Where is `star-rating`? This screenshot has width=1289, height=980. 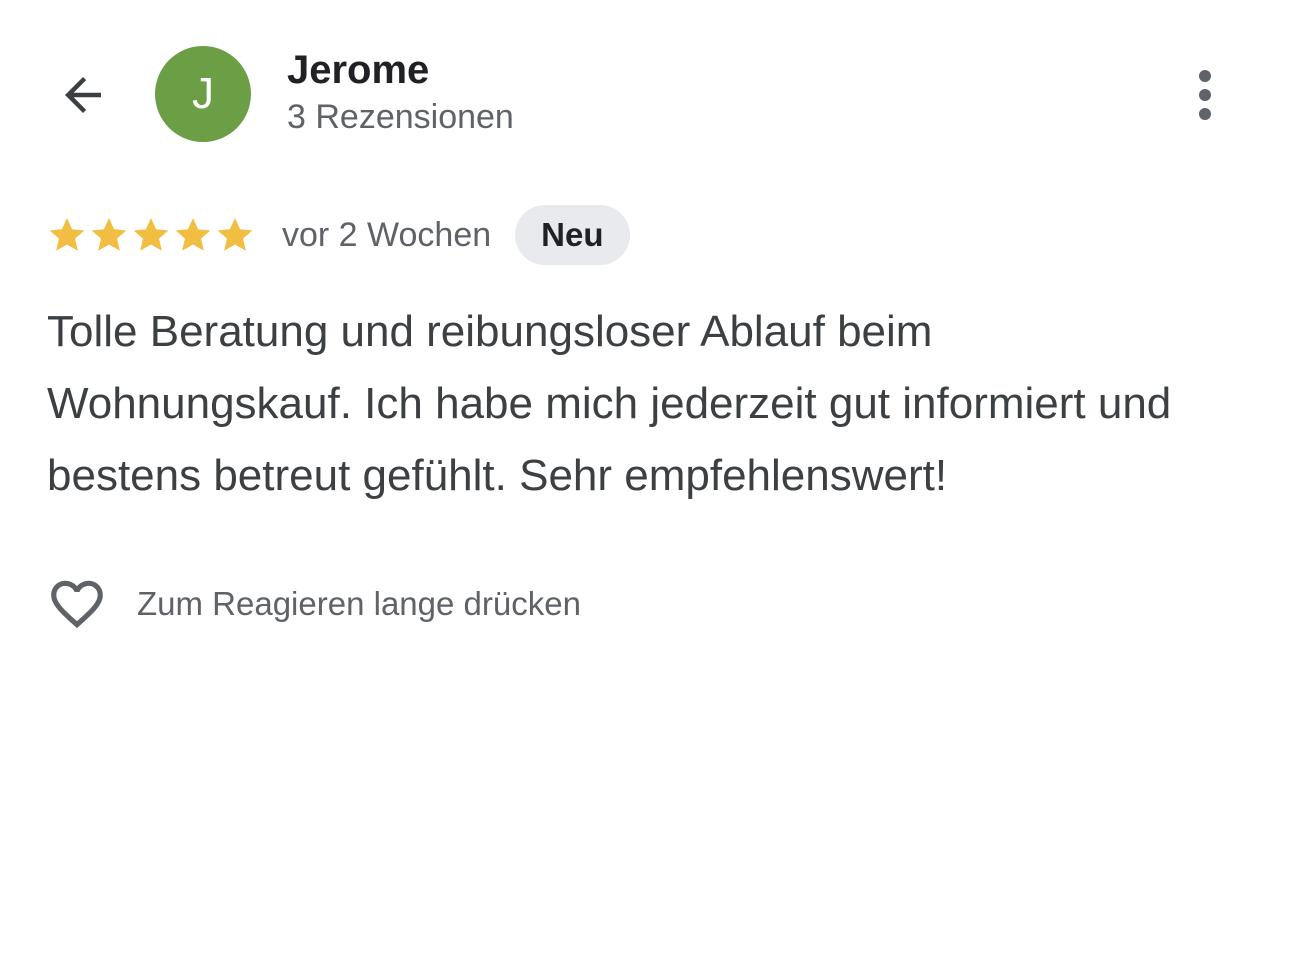
star-rating is located at coordinates (151, 235).